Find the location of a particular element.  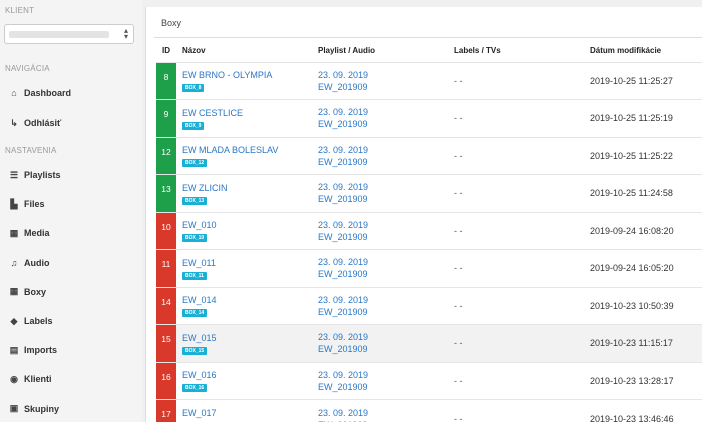

row-id-cell: 11 is located at coordinates (166, 268).